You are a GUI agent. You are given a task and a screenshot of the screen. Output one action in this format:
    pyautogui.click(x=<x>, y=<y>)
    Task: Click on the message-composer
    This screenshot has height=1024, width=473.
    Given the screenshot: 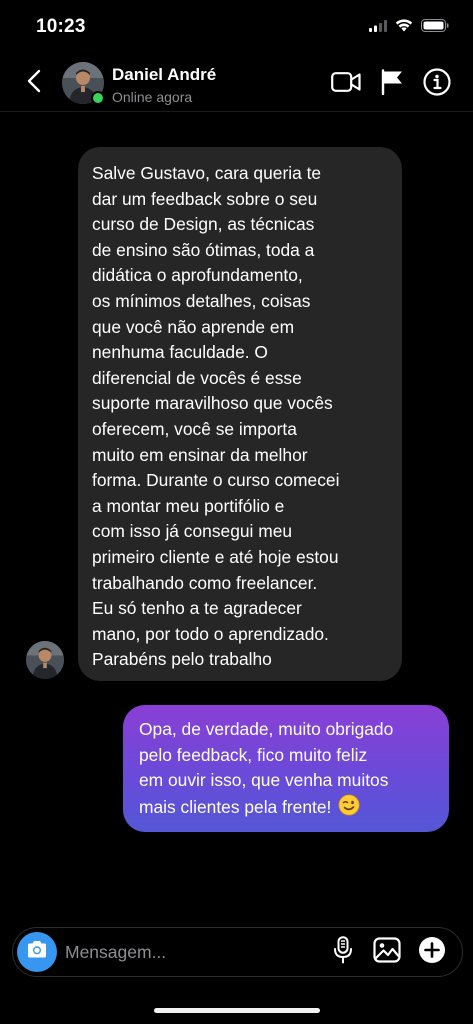 What is the action you would take?
    pyautogui.click(x=237, y=952)
    